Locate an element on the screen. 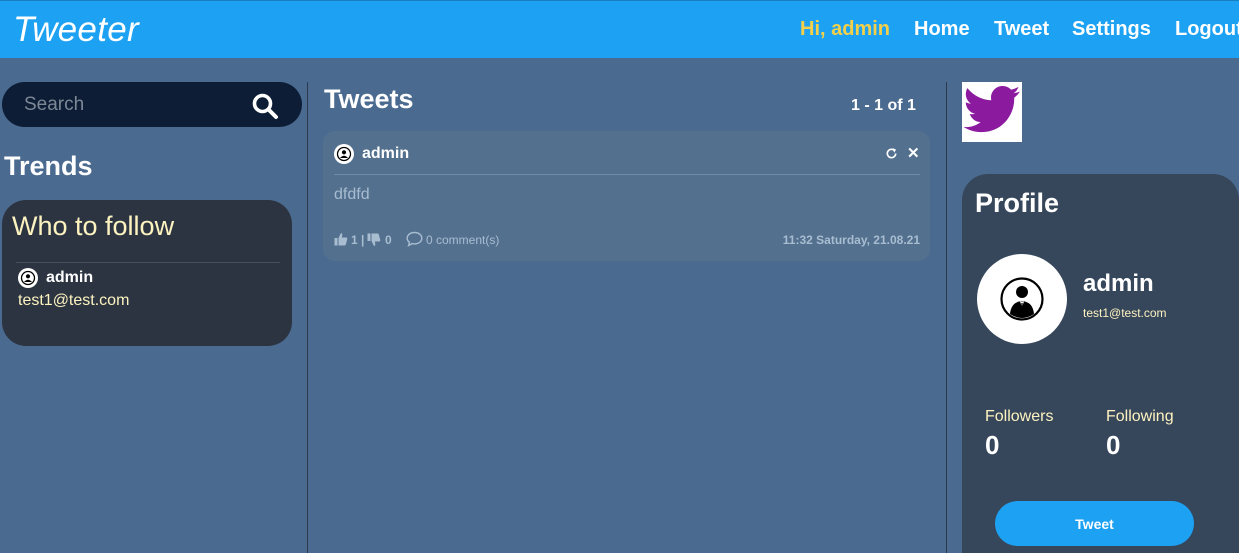 This screenshot has width=1239, height=553. nav-tweet-link: Tweet is located at coordinates (1021, 29).